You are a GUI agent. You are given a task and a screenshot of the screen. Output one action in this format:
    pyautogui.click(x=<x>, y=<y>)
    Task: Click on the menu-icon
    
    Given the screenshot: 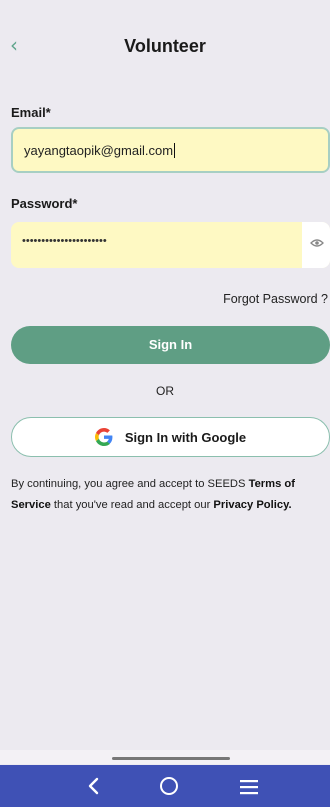 What is the action you would take?
    pyautogui.click(x=249, y=787)
    